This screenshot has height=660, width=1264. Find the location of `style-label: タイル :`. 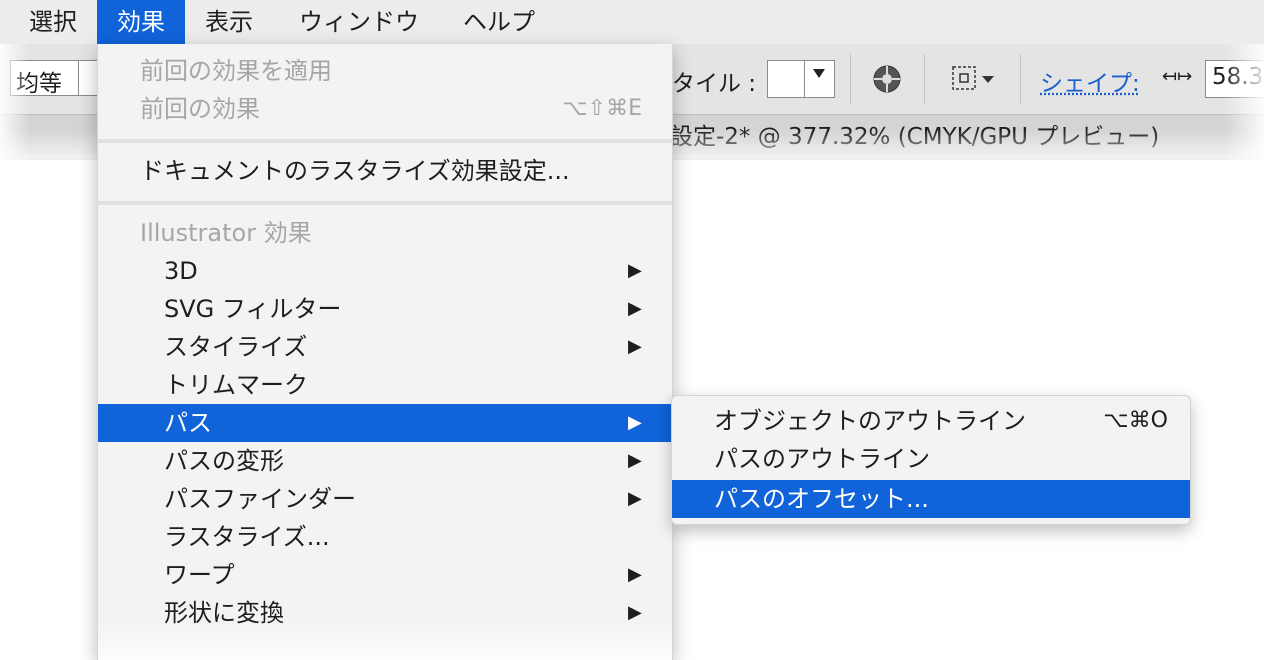

style-label: タイル : is located at coordinates (714, 84).